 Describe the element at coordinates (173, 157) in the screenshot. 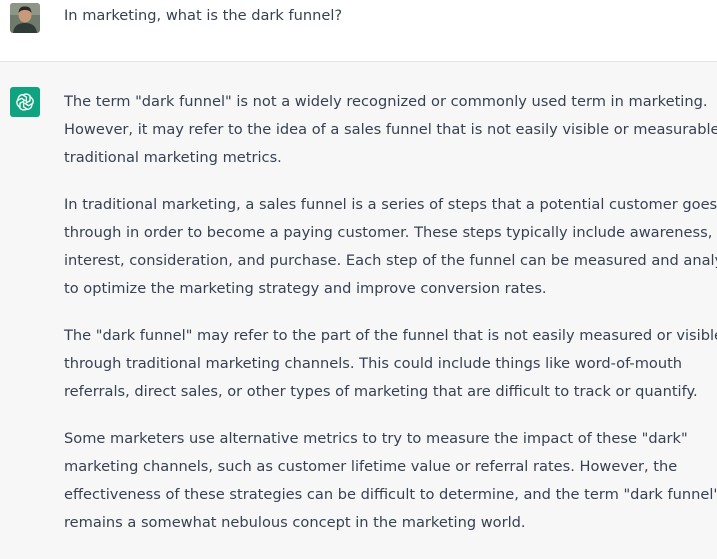

I see `answer-line: traditional marketing metrics.` at that location.